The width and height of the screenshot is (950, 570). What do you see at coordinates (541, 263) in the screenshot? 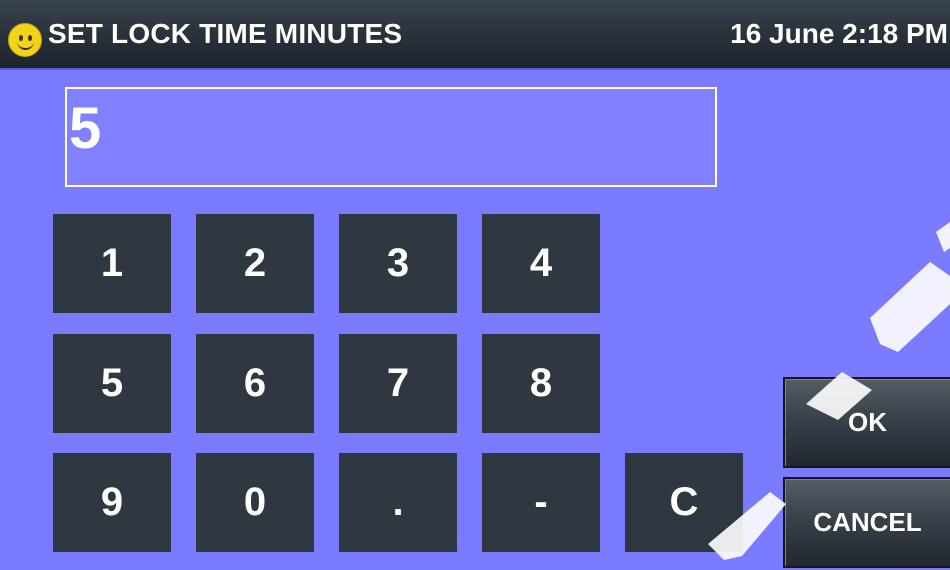
I see `key-4: 4` at bounding box center [541, 263].